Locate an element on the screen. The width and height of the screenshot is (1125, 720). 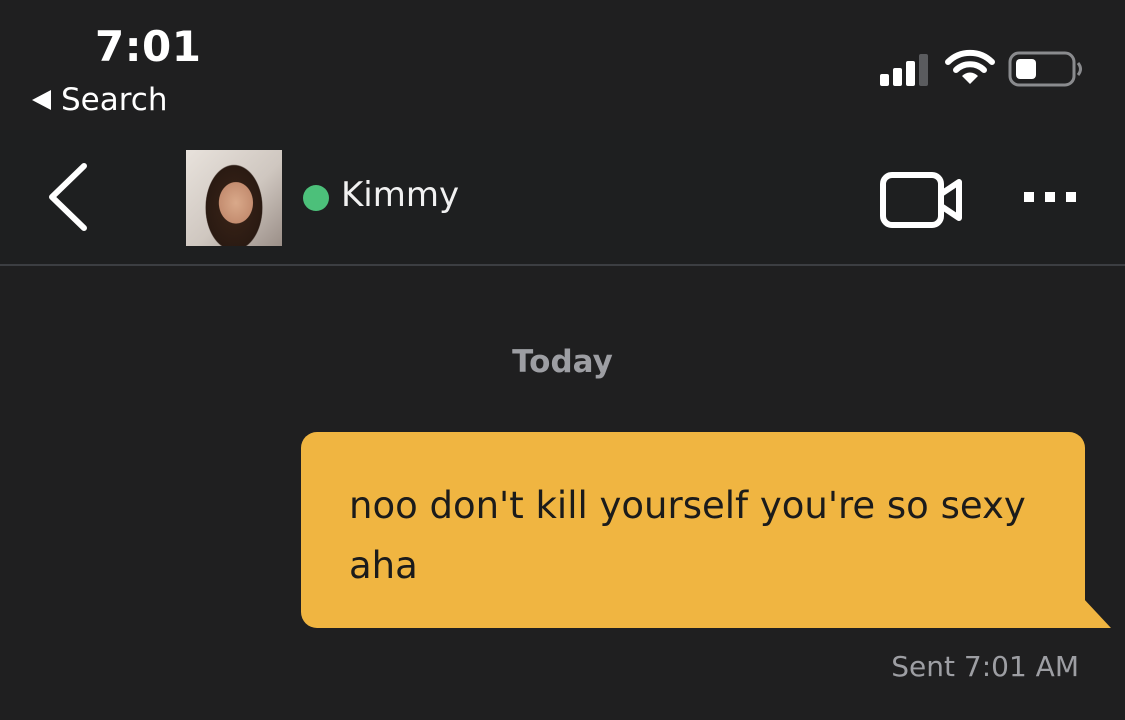
bubble-tail is located at coordinates (1097, 613).